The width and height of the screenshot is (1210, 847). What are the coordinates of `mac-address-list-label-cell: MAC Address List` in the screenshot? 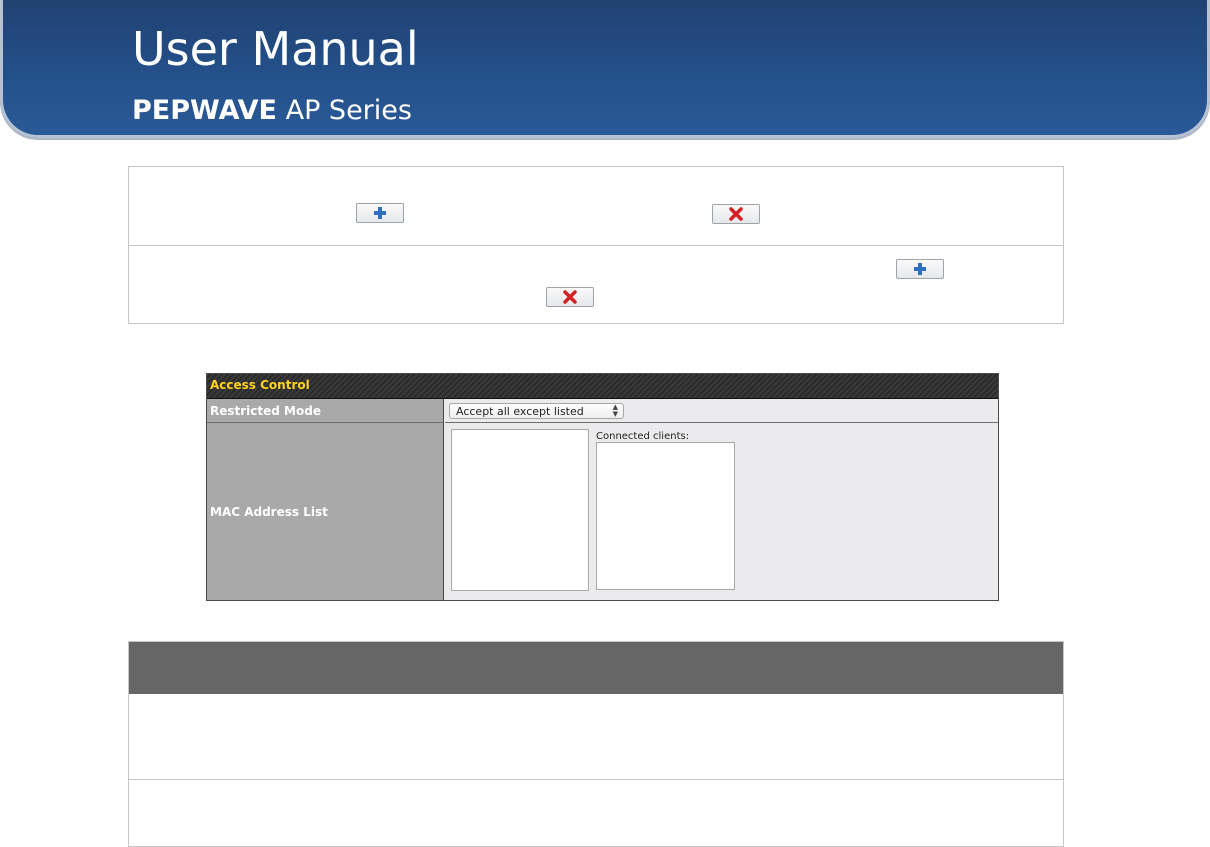 It's located at (325, 511).